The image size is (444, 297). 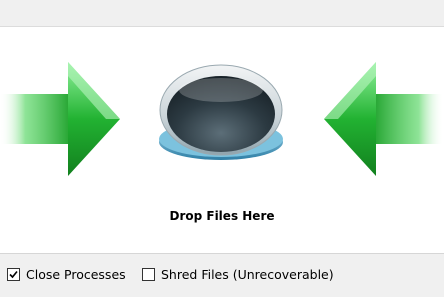 What do you see at coordinates (384, 119) in the screenshot?
I see `left-arrow-icon` at bounding box center [384, 119].